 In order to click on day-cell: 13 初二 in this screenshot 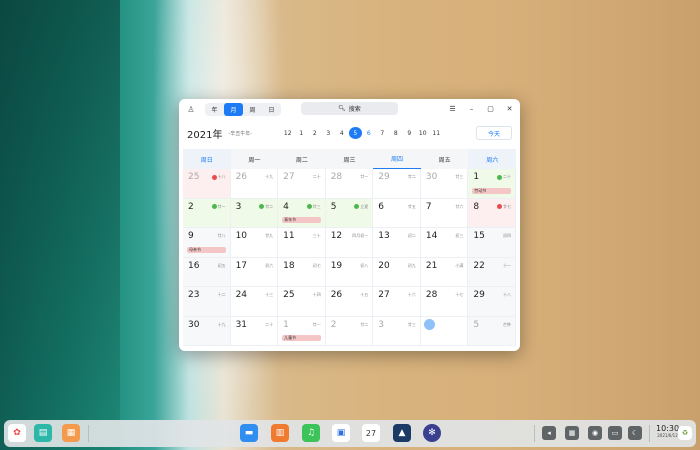, I will do `click(397, 243)`.